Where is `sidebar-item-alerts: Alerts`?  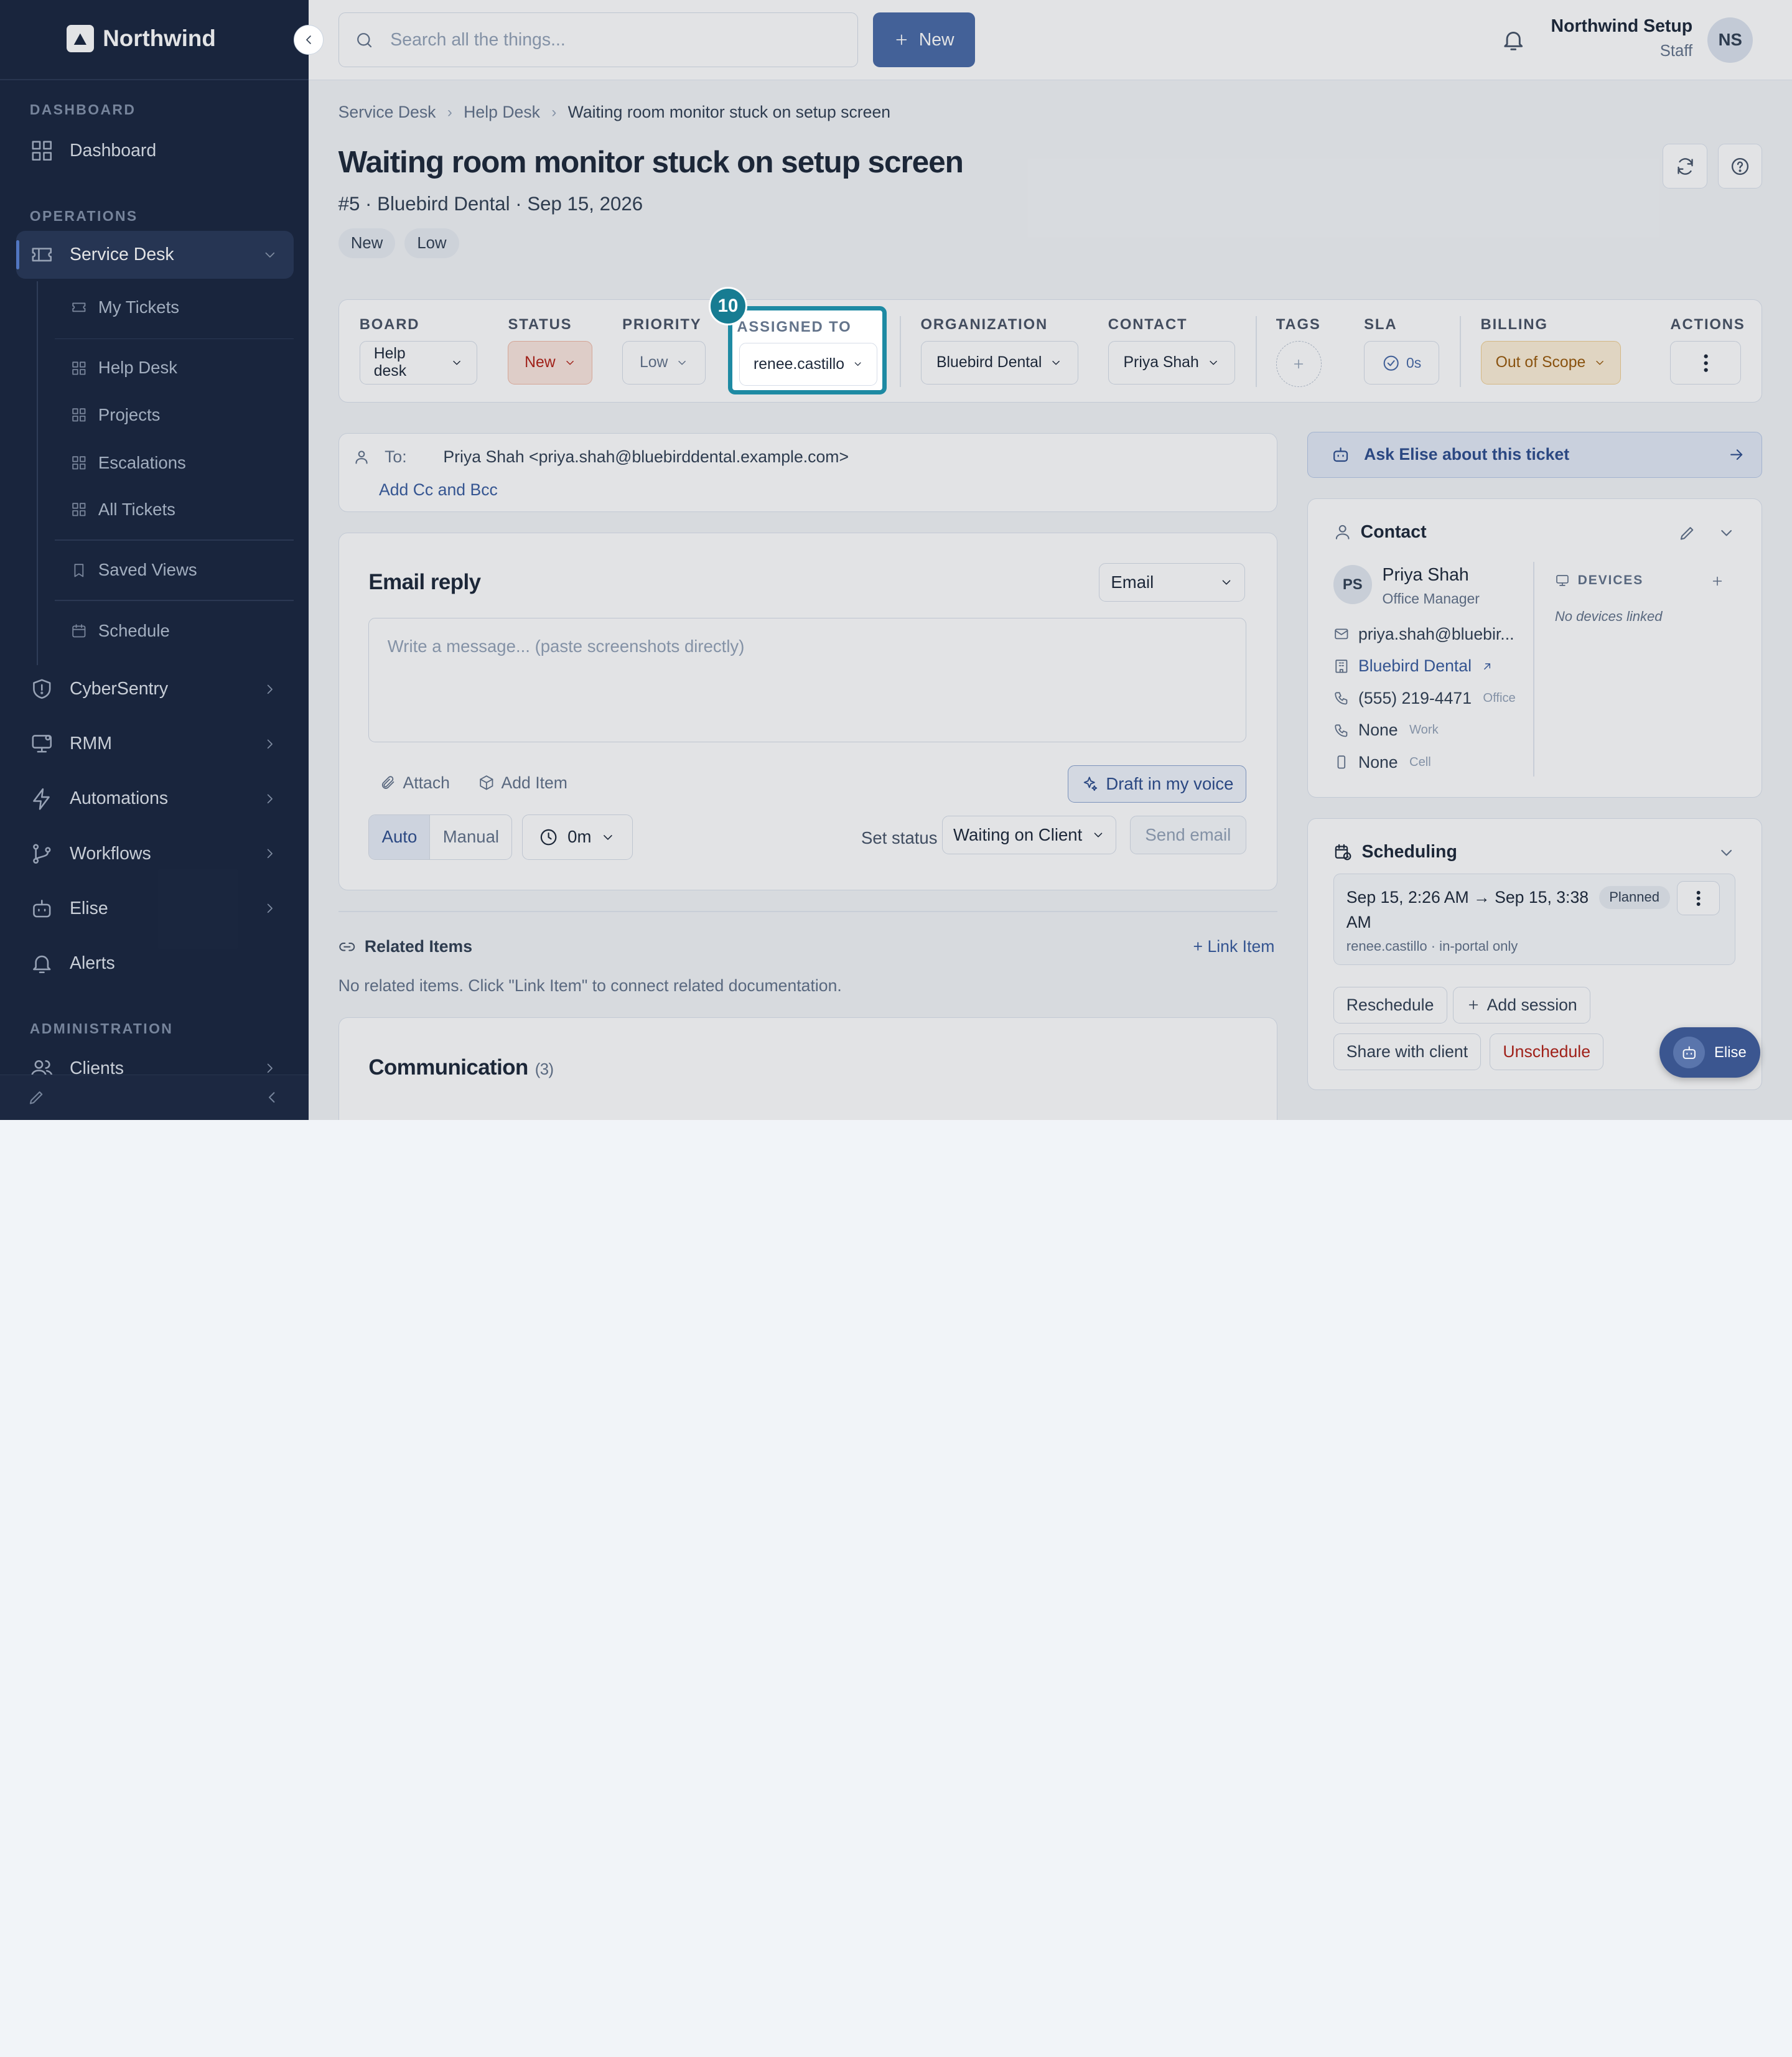
sidebar-item-alerts: Alerts is located at coordinates (155, 963).